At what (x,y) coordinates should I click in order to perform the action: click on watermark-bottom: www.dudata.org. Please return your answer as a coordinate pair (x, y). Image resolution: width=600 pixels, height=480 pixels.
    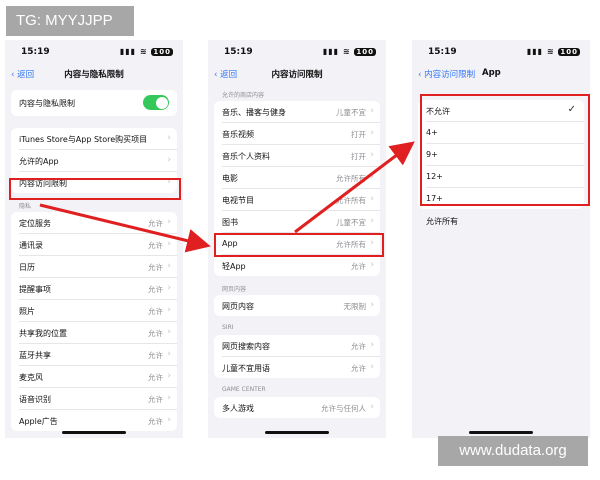
    Looking at the image, I should click on (513, 451).